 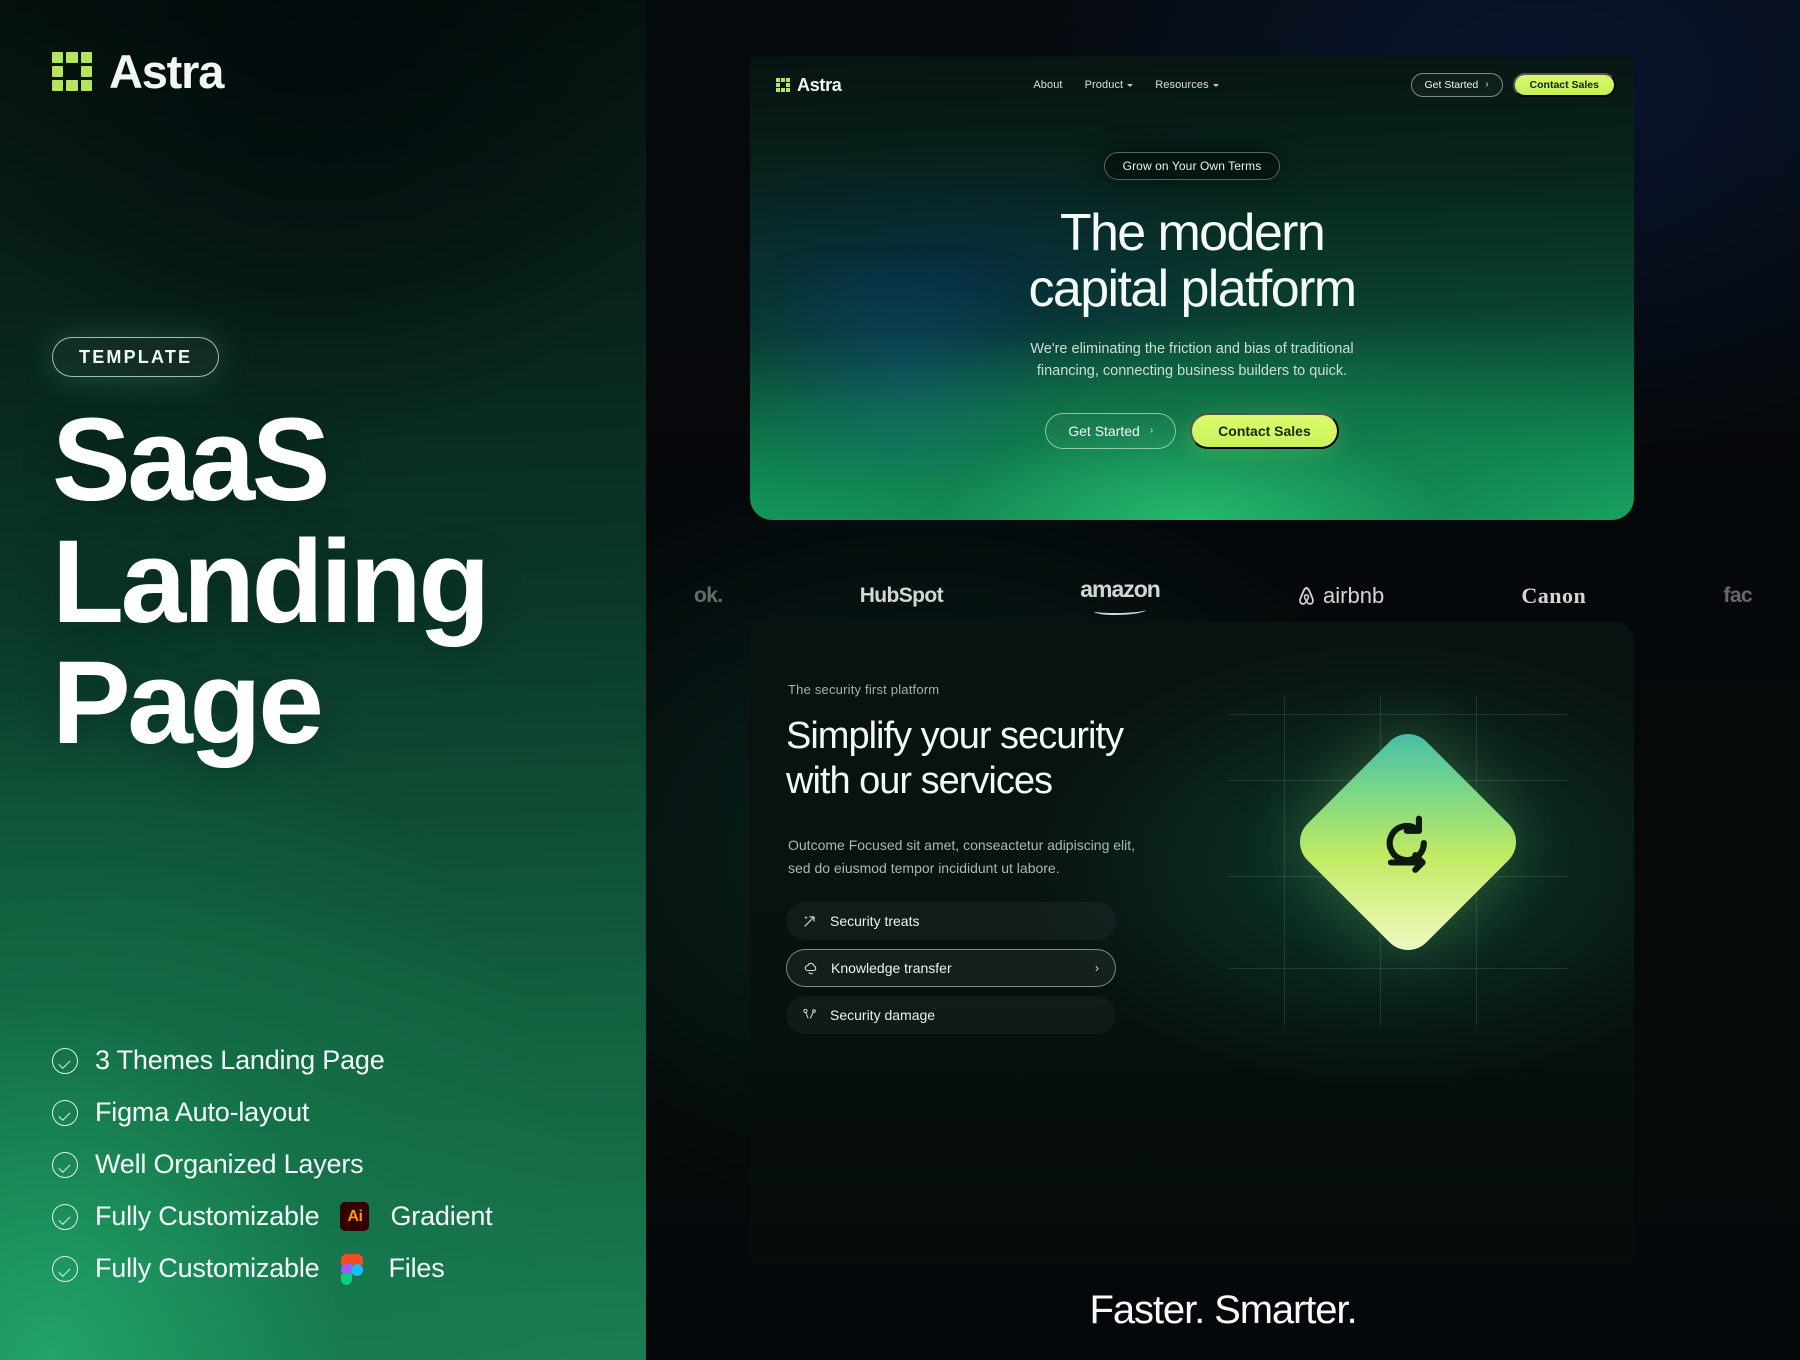 What do you see at coordinates (875, 921) in the screenshot?
I see `security-item-label: Security treats` at bounding box center [875, 921].